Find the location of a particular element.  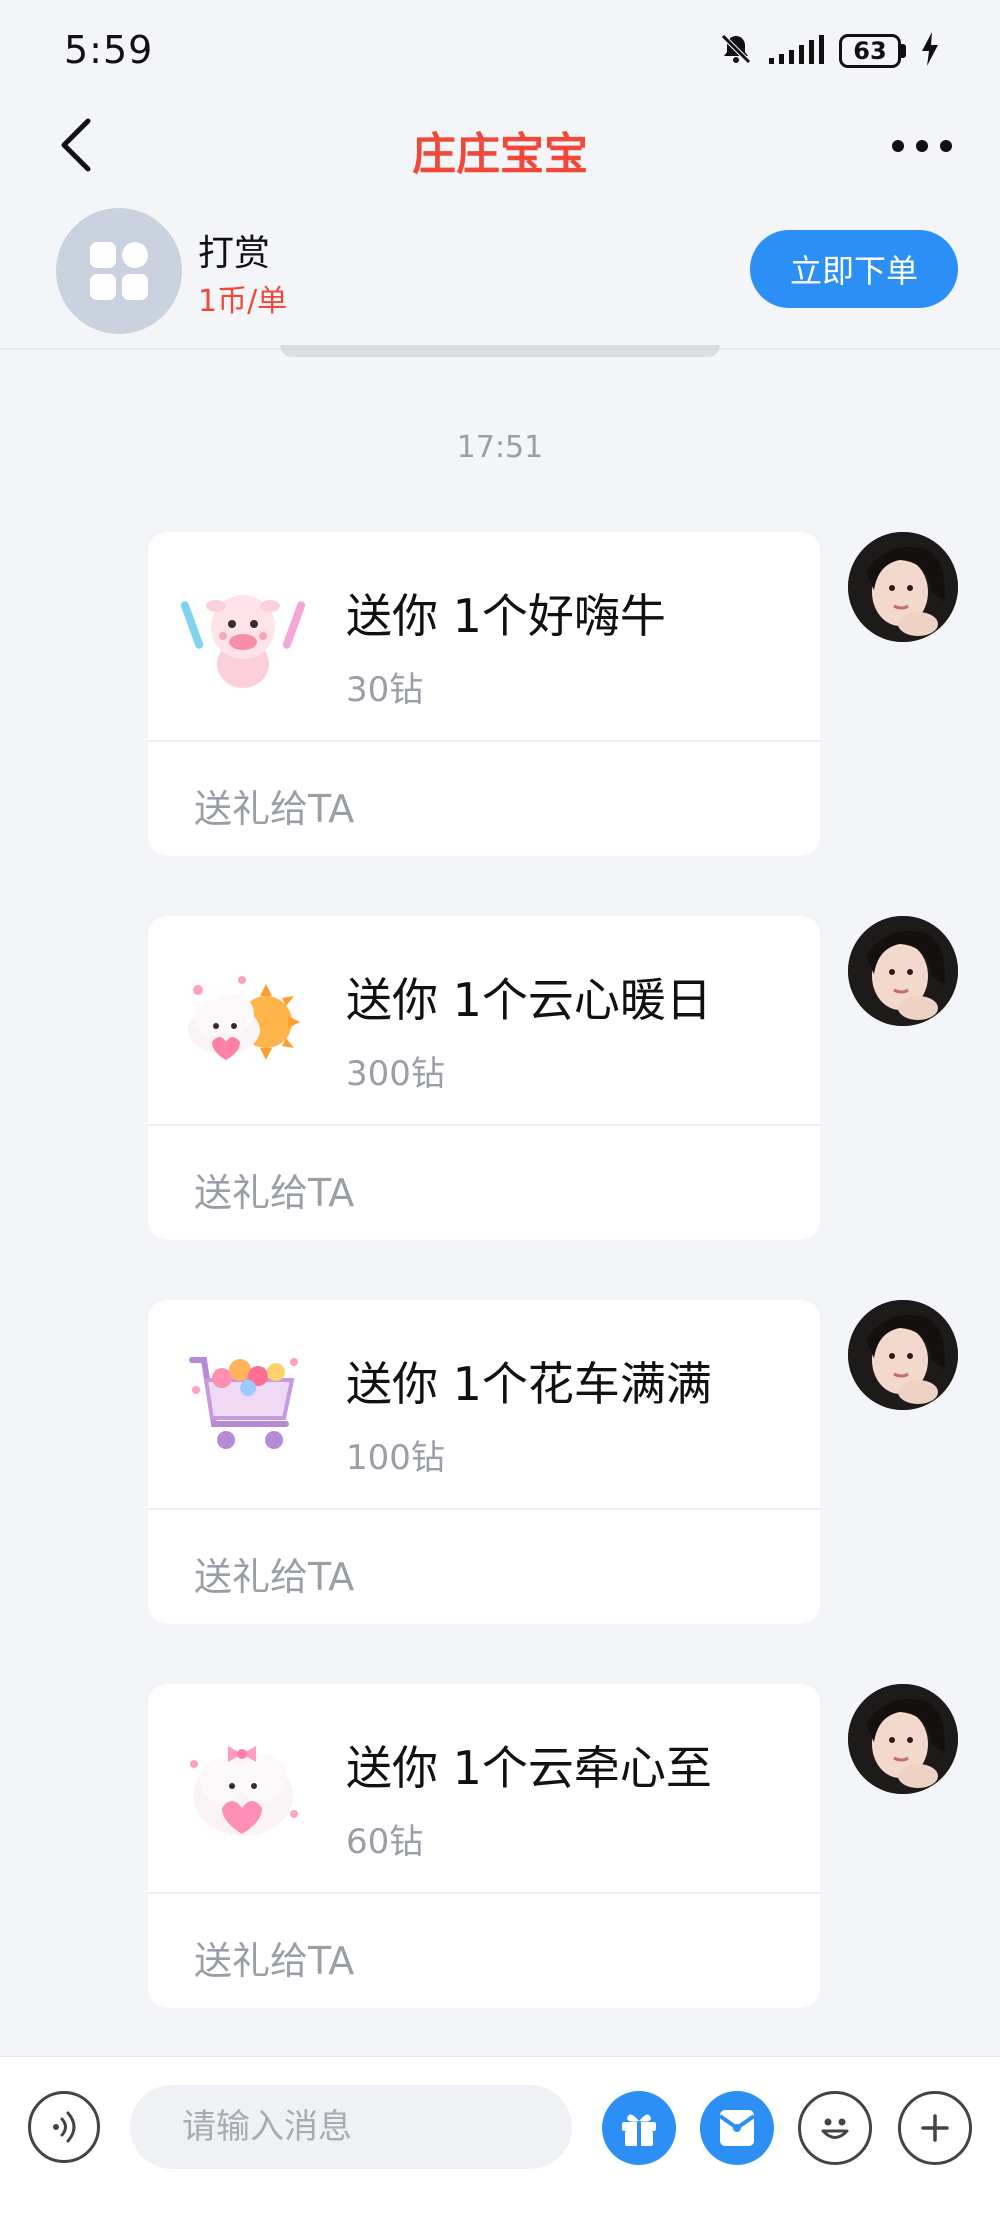

gift-card-header: 送你 1个好嗨牛 30钻 is located at coordinates (484, 637).